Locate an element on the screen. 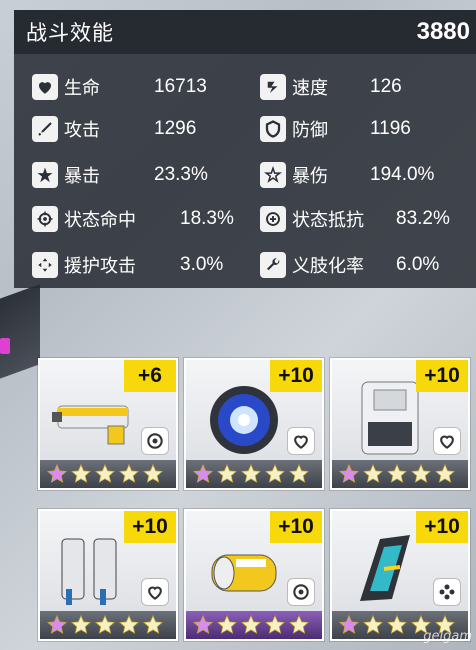 The image size is (476, 650). stats-title: 战斗效能 is located at coordinates (70, 33).